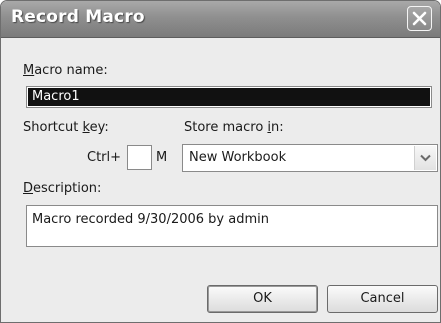 This screenshot has width=441, height=323. I want to click on description-input: Macro recorded 9/30/2006 by admin, so click(232, 226).